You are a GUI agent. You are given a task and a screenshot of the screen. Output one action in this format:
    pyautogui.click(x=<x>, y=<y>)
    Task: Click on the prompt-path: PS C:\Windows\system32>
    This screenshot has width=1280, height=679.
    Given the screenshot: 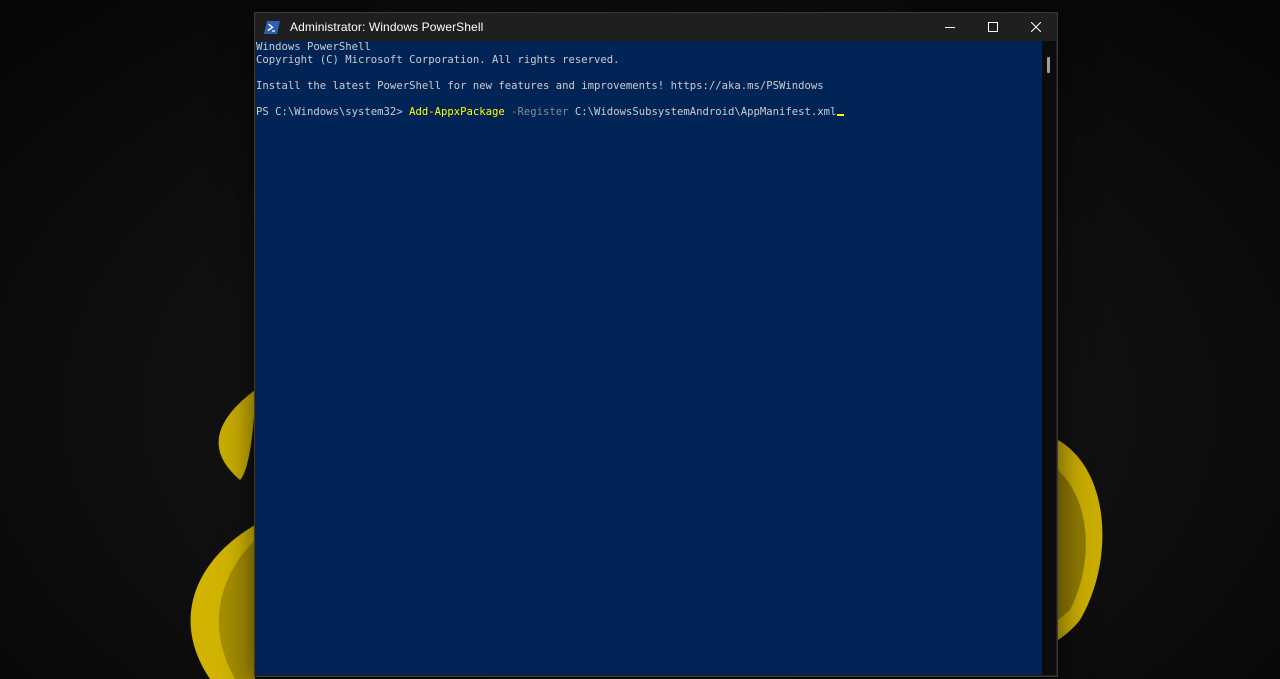 What is the action you would take?
    pyautogui.click(x=333, y=112)
    